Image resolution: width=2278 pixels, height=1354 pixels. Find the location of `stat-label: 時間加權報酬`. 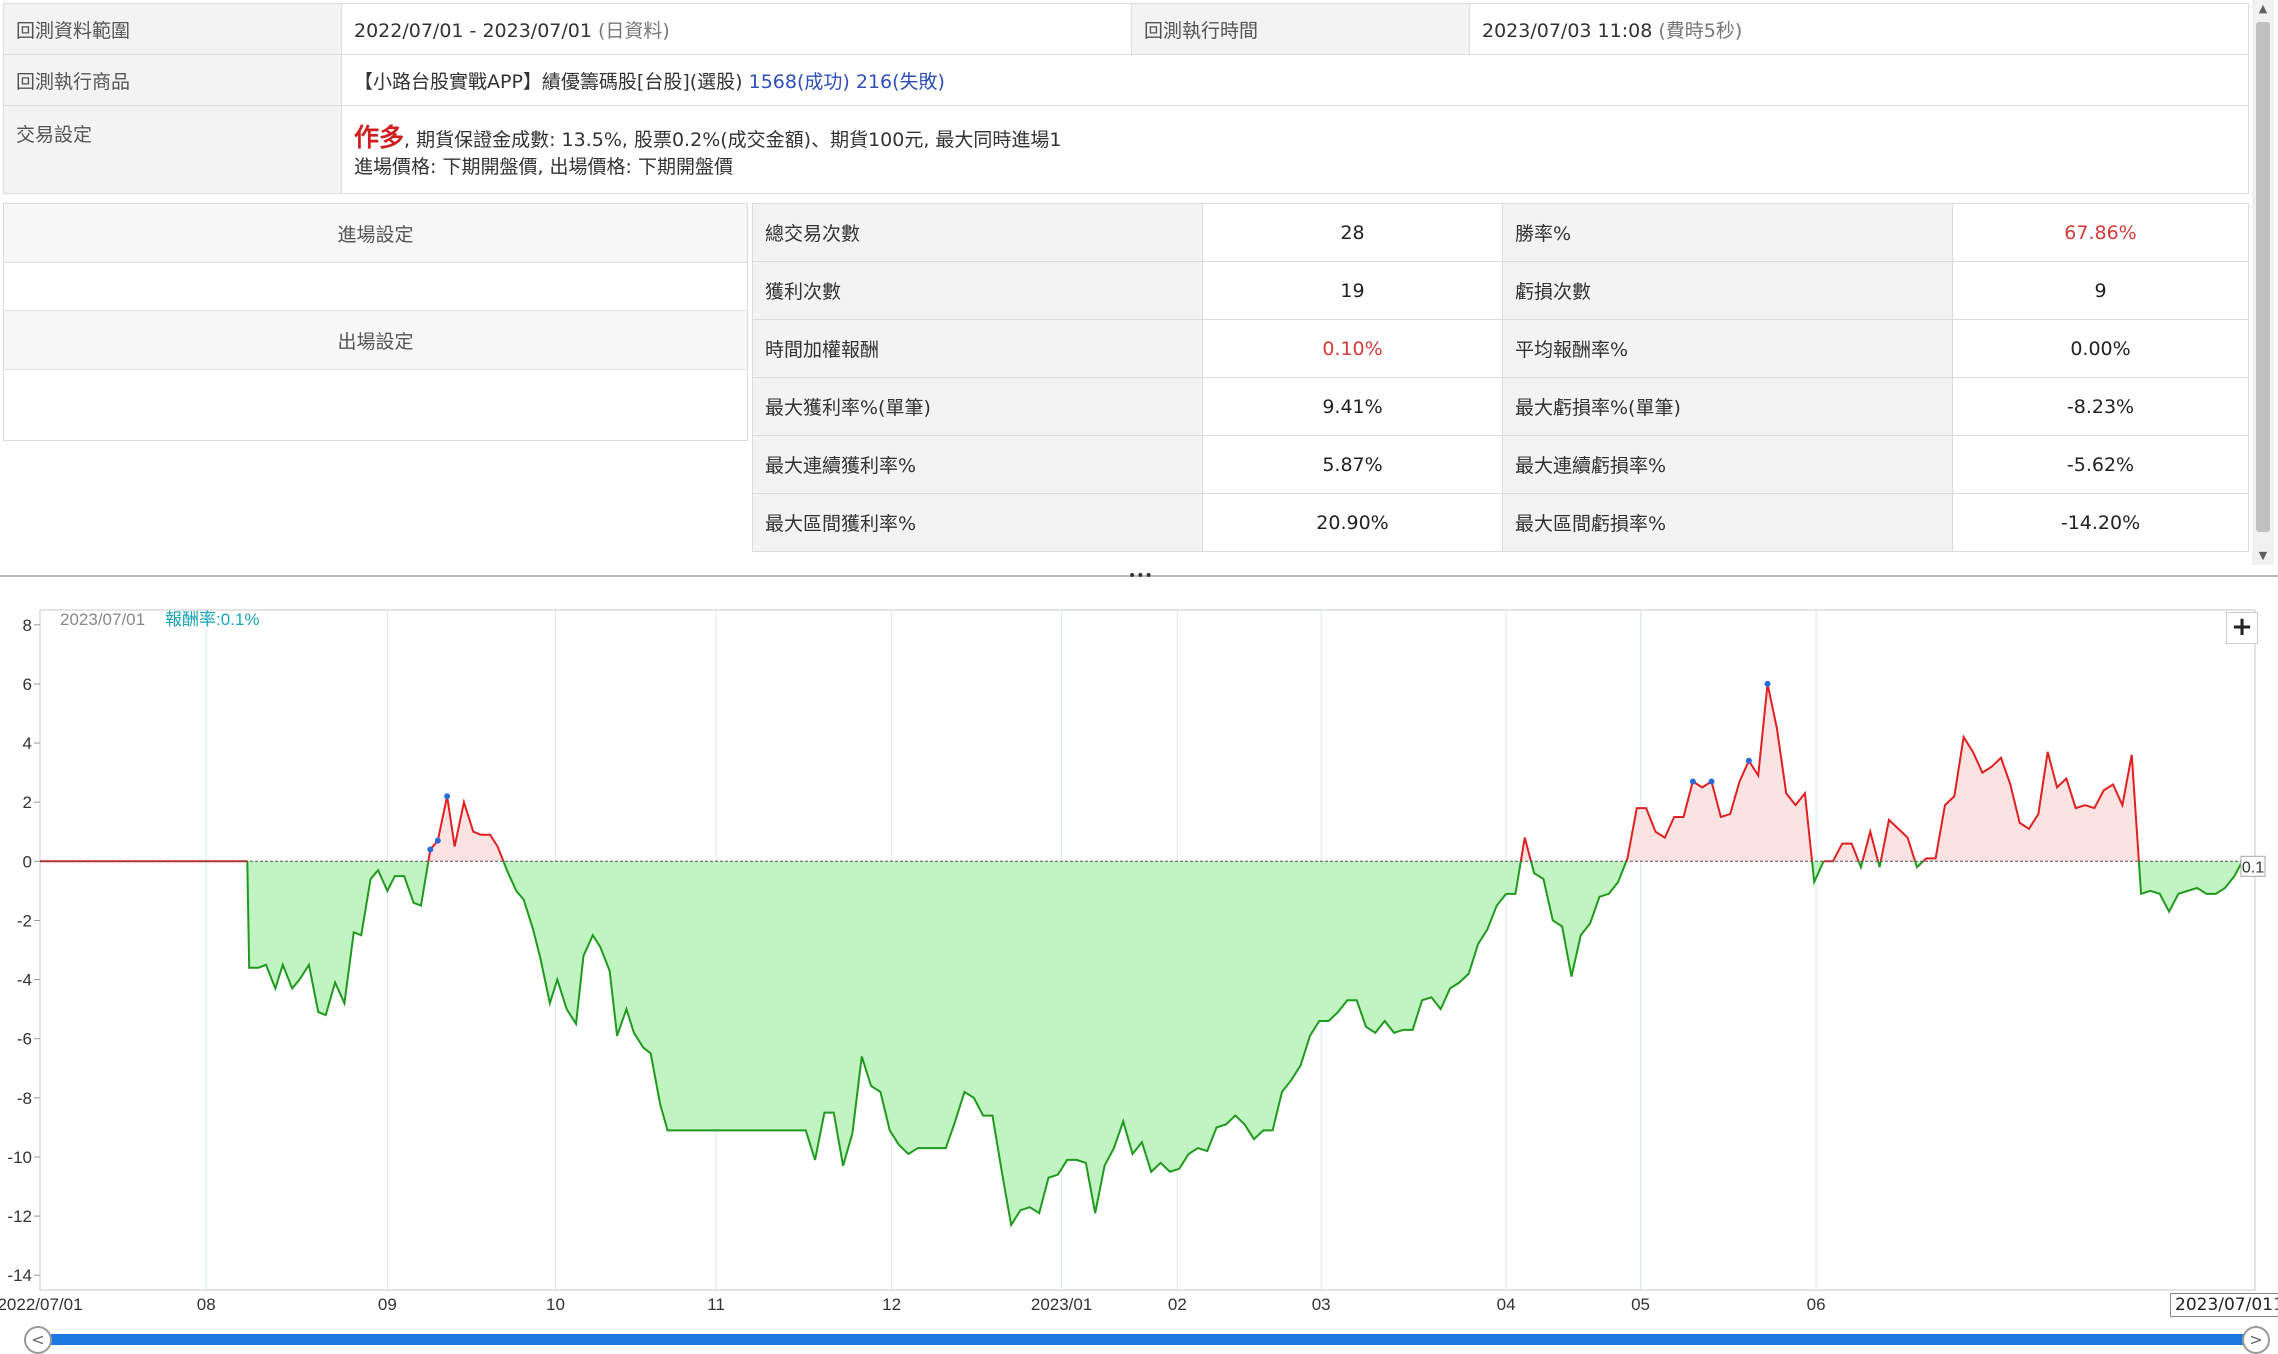

stat-label: 時間加權報酬 is located at coordinates (977, 348).